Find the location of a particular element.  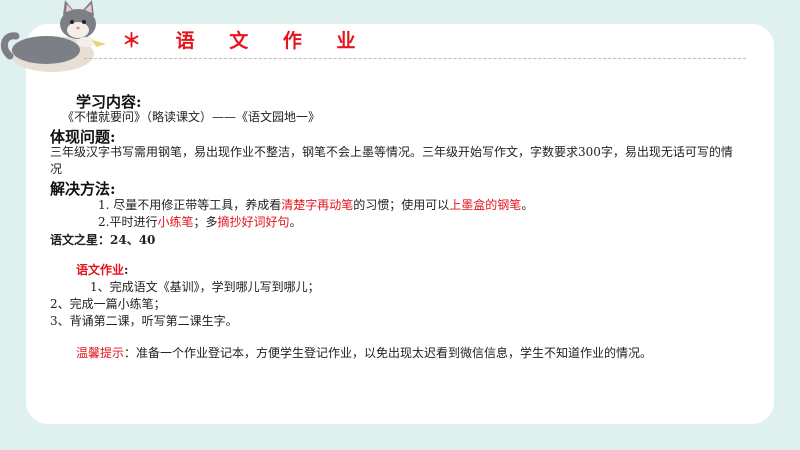

solution-2-text-end: 。 is located at coordinates (295, 222).